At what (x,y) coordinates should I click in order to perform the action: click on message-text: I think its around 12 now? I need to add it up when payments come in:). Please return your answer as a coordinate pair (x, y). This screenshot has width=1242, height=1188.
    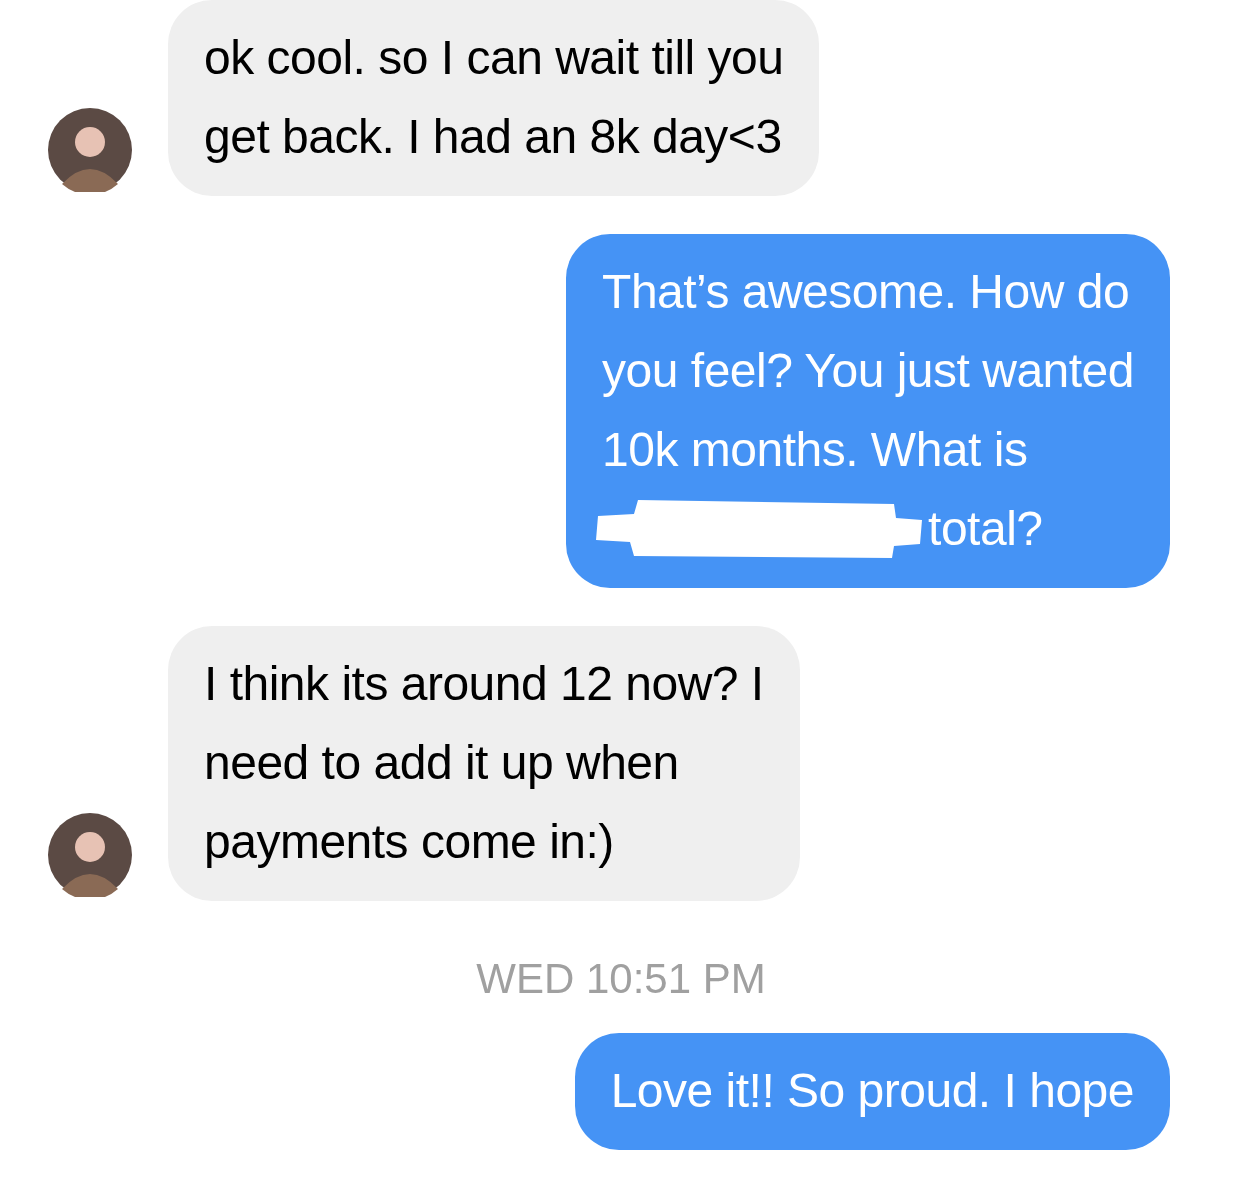
    Looking at the image, I should click on (484, 763).